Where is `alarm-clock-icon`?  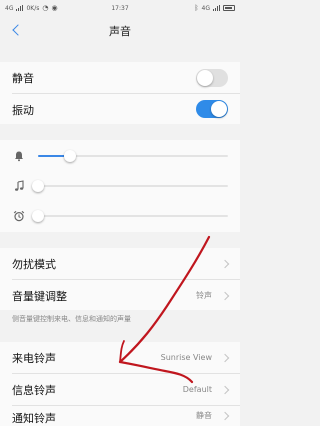 alarm-clock-icon is located at coordinates (19, 216).